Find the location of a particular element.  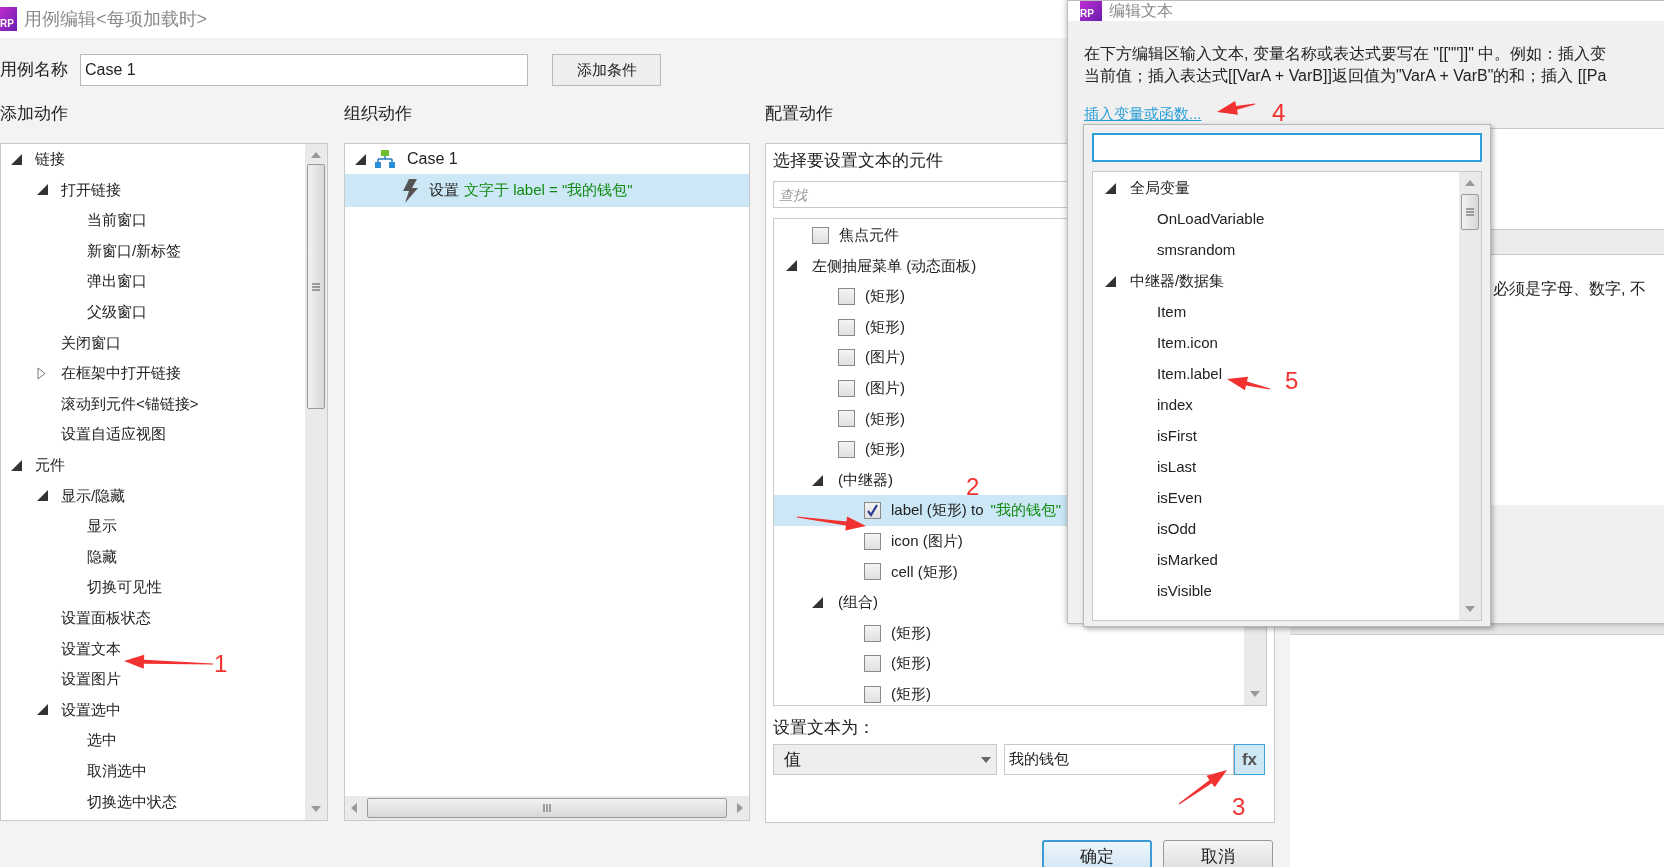

dialog-button: 取消 is located at coordinates (1218, 853).